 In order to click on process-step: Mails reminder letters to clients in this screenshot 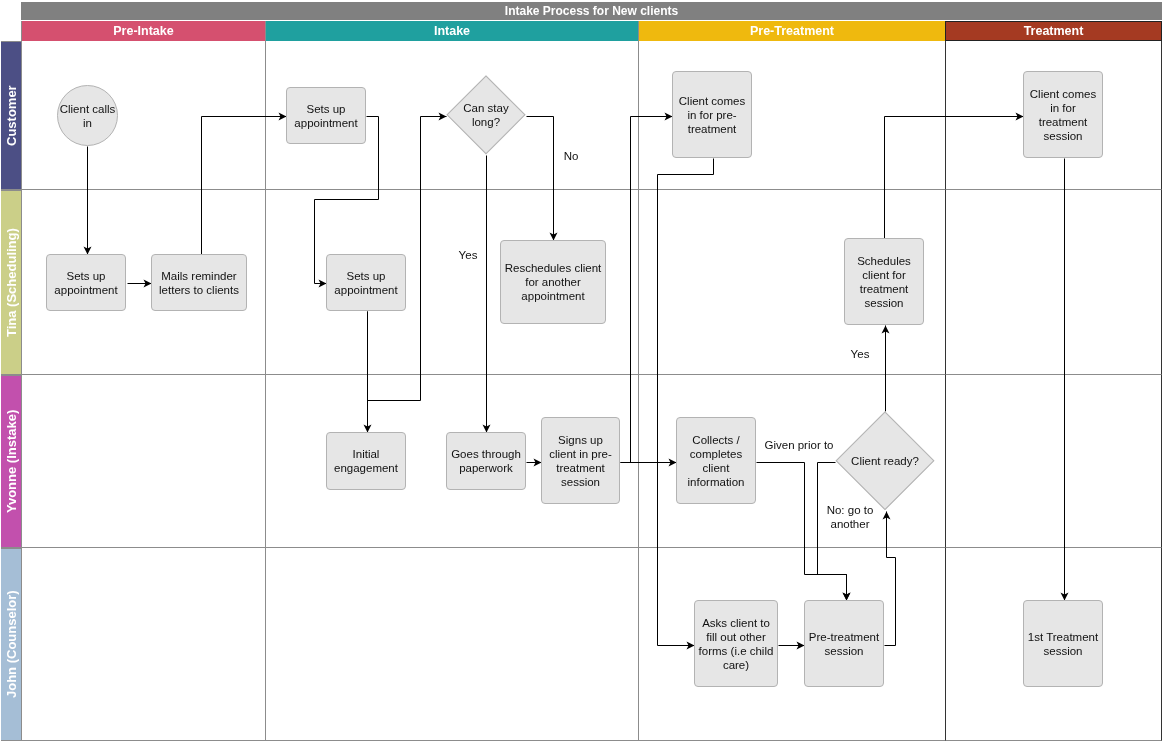, I will do `click(199, 282)`.